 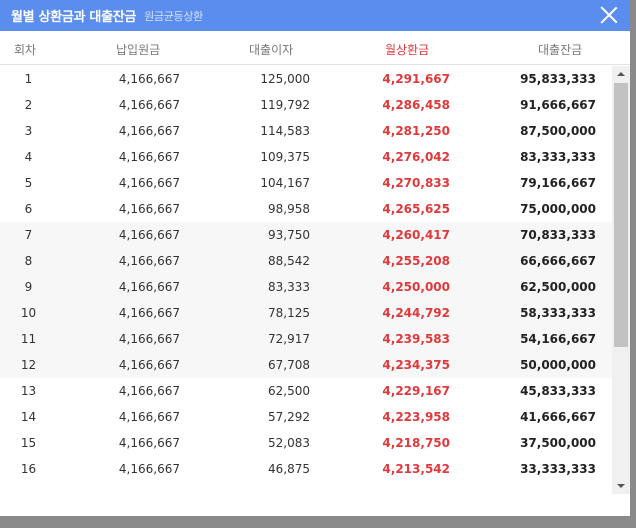 I want to click on cell-round: 10, so click(x=28, y=313).